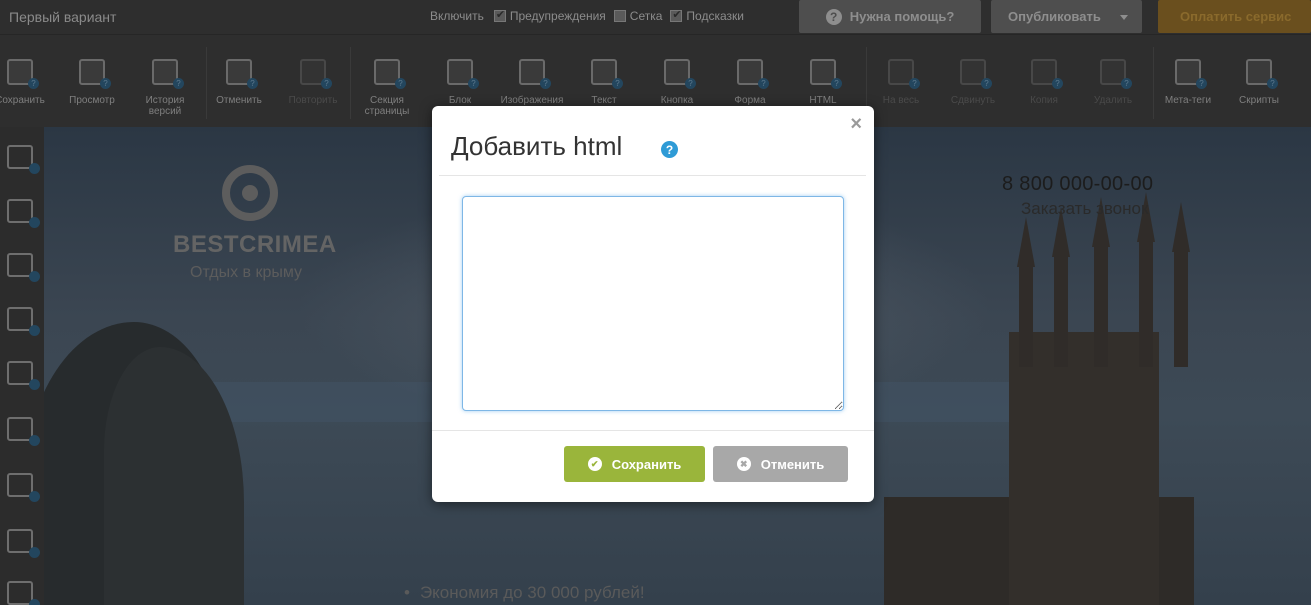  I want to click on editor-toggles: Включить Предупреждения Сетка Подсказки, so click(591, 15).